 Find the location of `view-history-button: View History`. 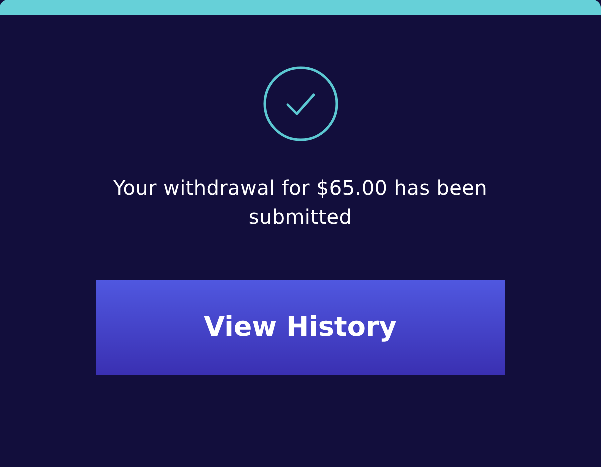

view-history-button: View History is located at coordinates (300, 327).